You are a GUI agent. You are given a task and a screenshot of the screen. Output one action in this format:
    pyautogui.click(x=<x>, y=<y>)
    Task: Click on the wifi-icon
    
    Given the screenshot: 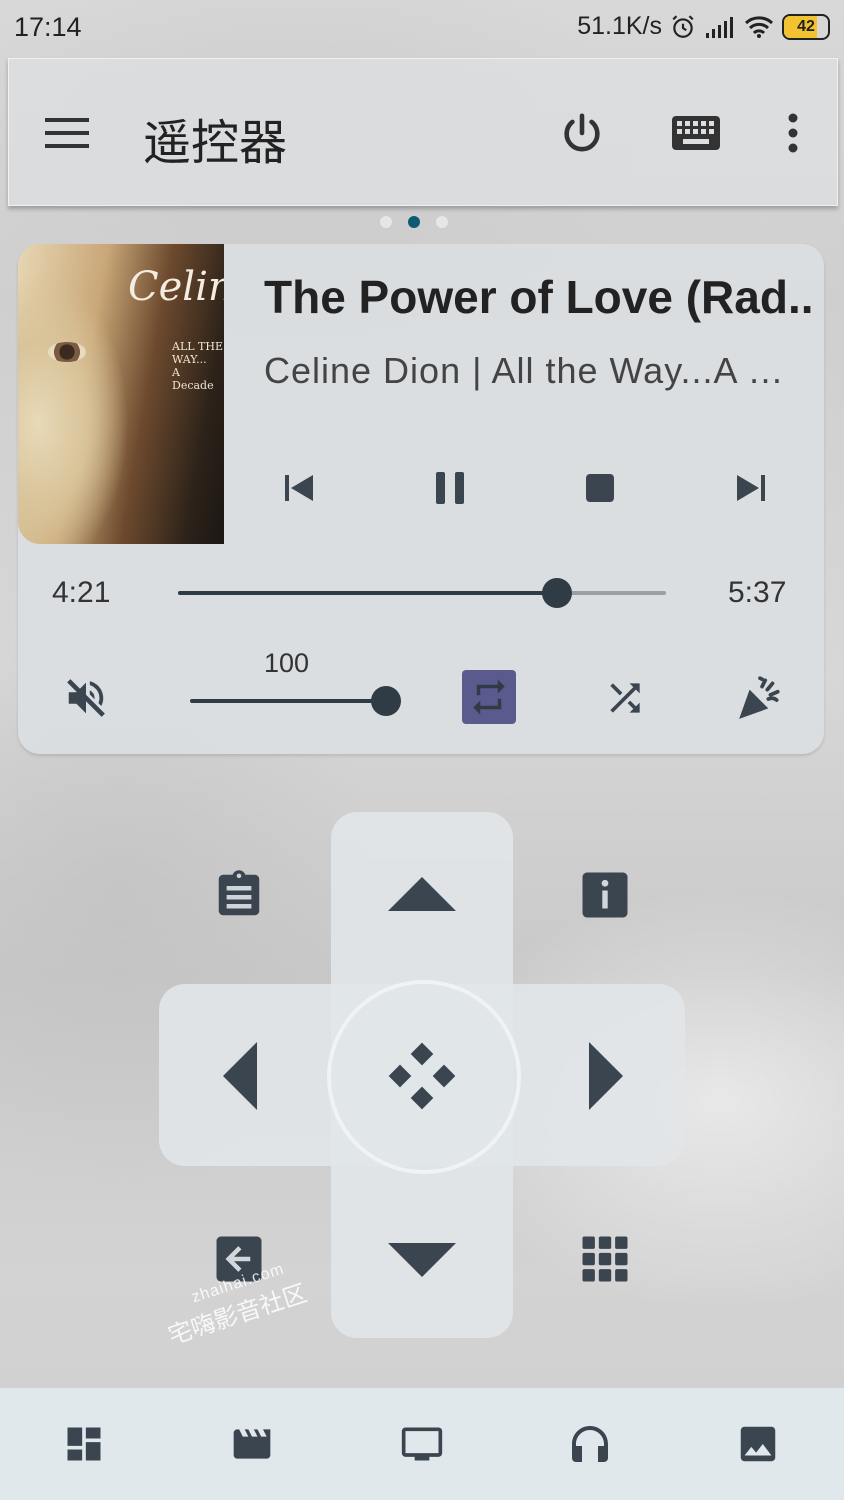 What is the action you would take?
    pyautogui.click(x=759, y=26)
    